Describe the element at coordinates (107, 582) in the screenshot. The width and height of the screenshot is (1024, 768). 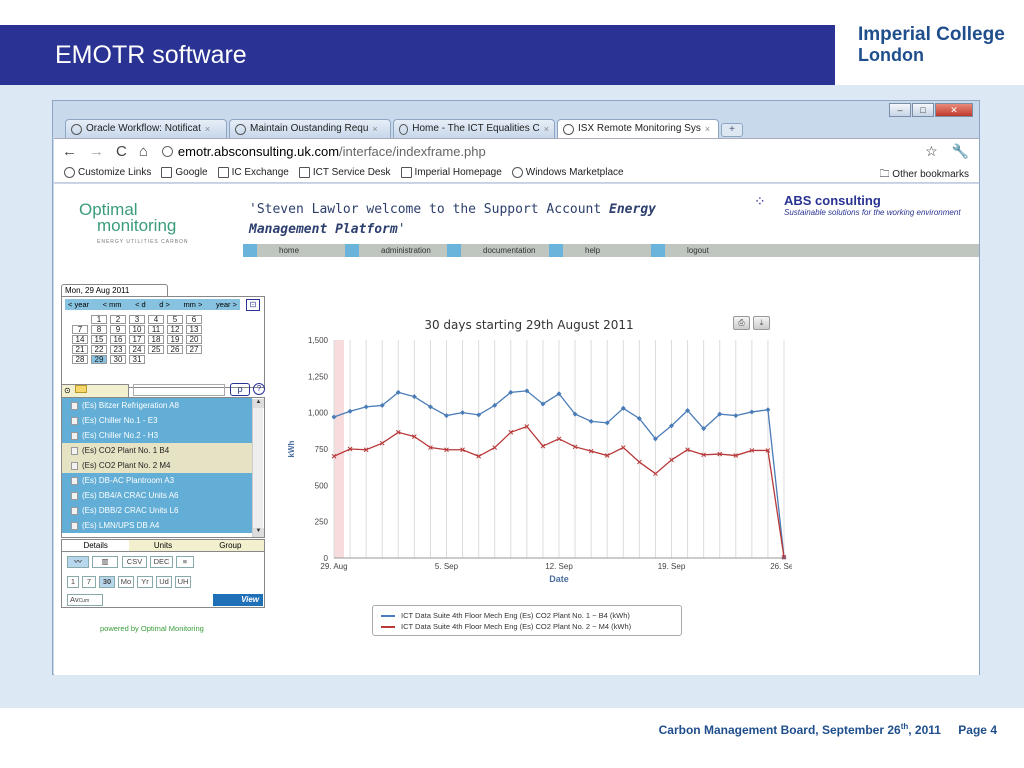
I see `period-button: 30` at that location.